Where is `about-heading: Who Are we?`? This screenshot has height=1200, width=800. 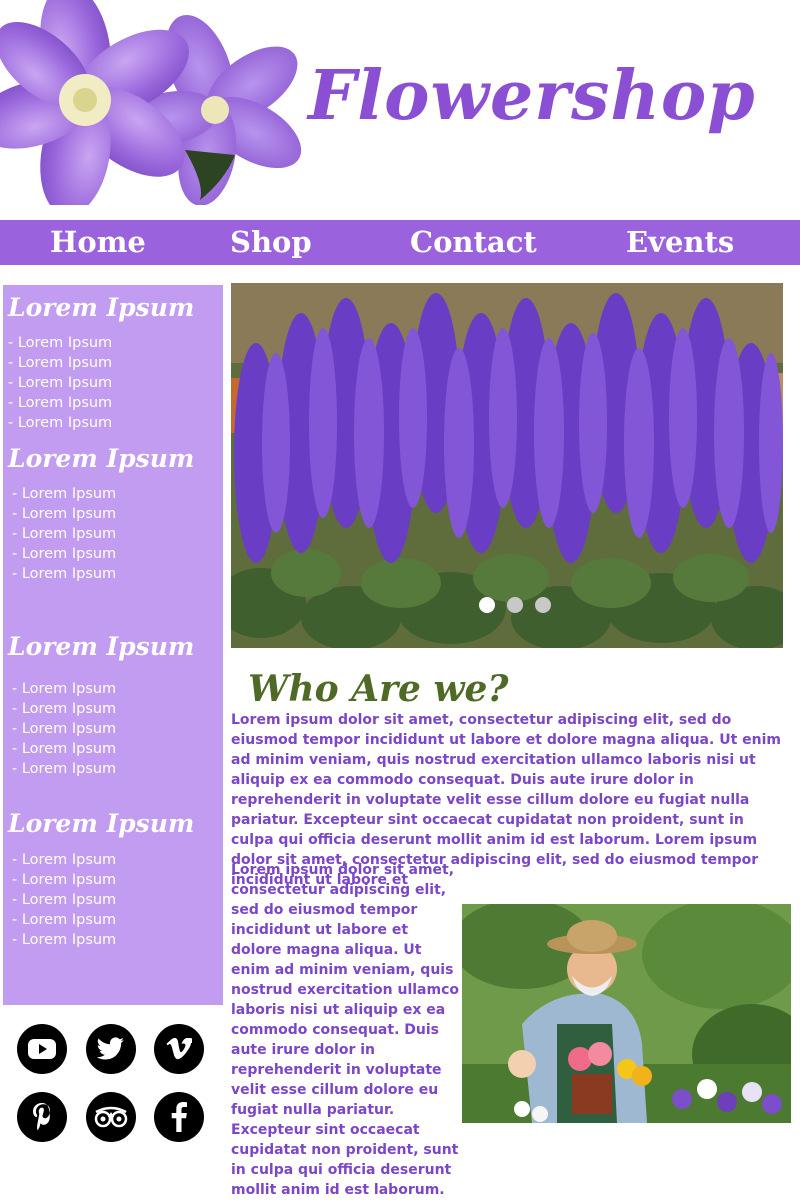 about-heading: Who Are we? is located at coordinates (378, 689).